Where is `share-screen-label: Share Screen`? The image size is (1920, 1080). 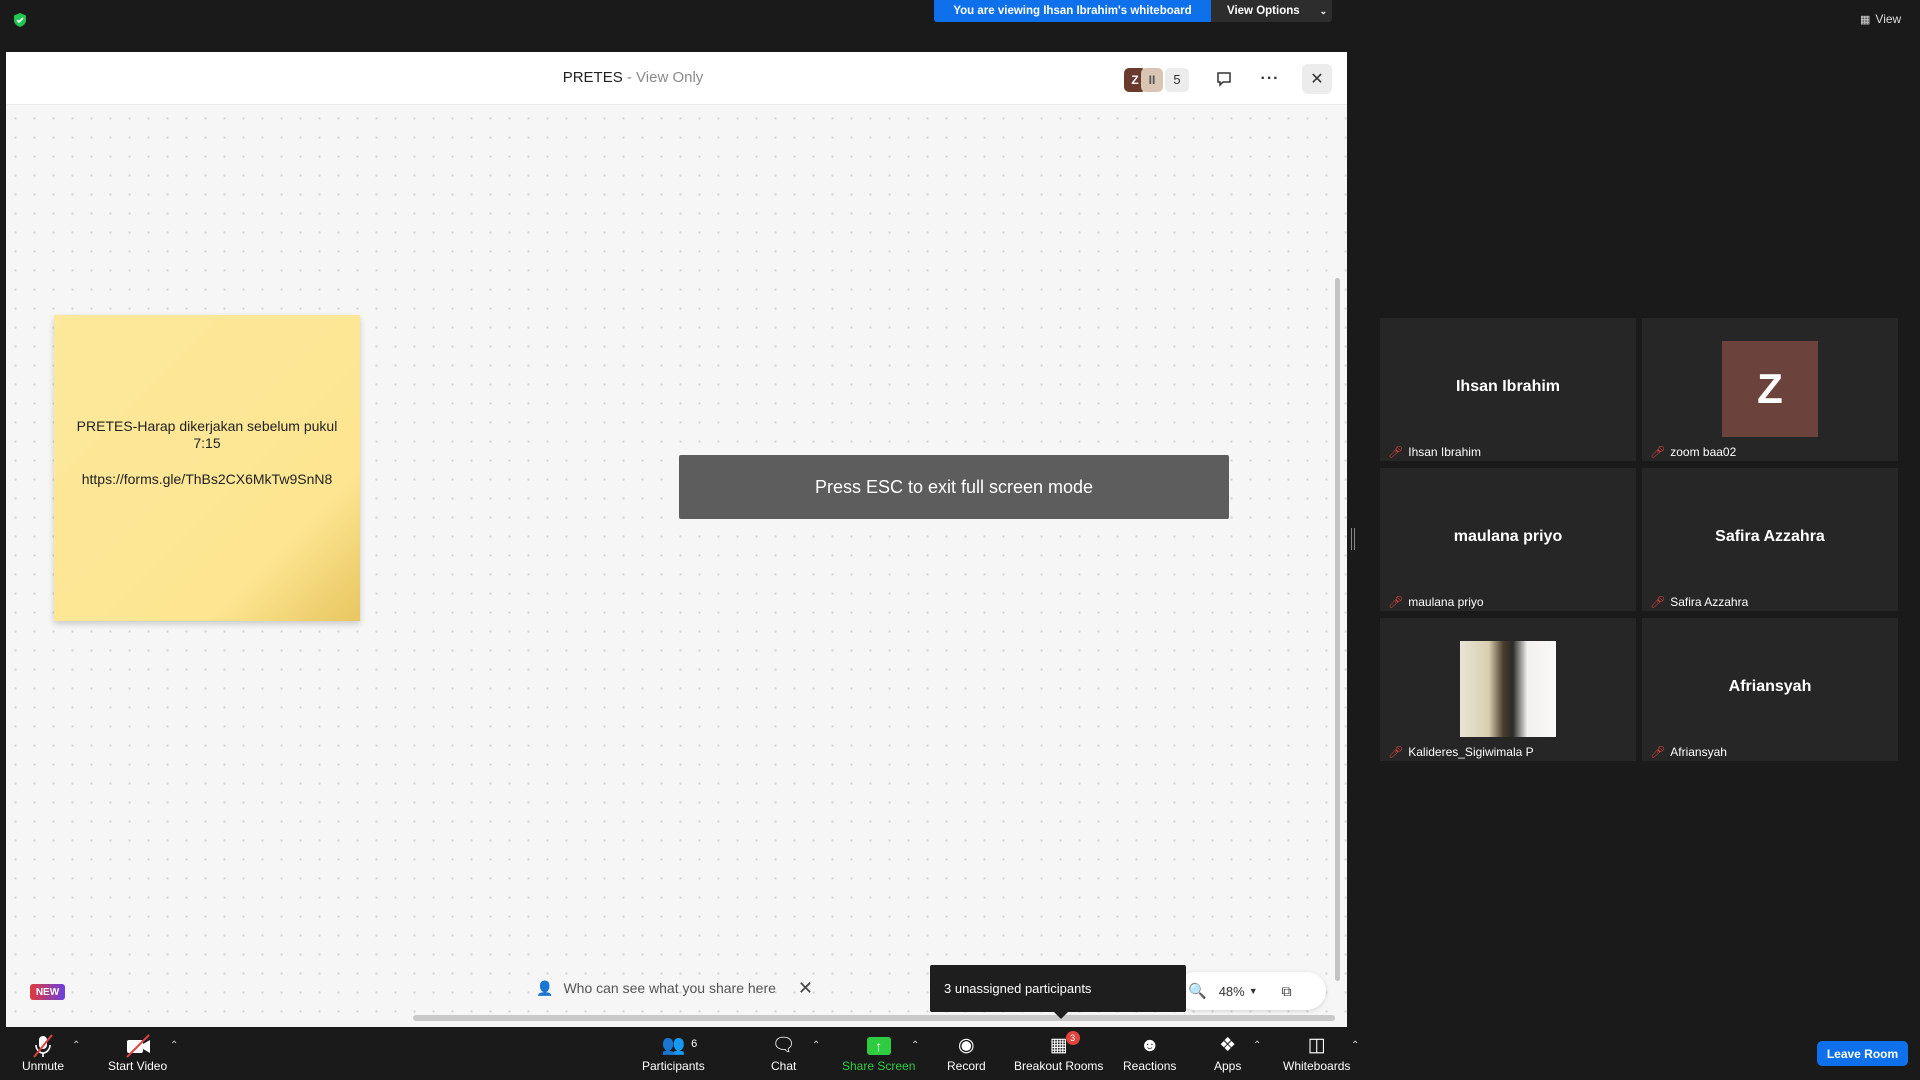 share-screen-label: Share Screen is located at coordinates (879, 1066).